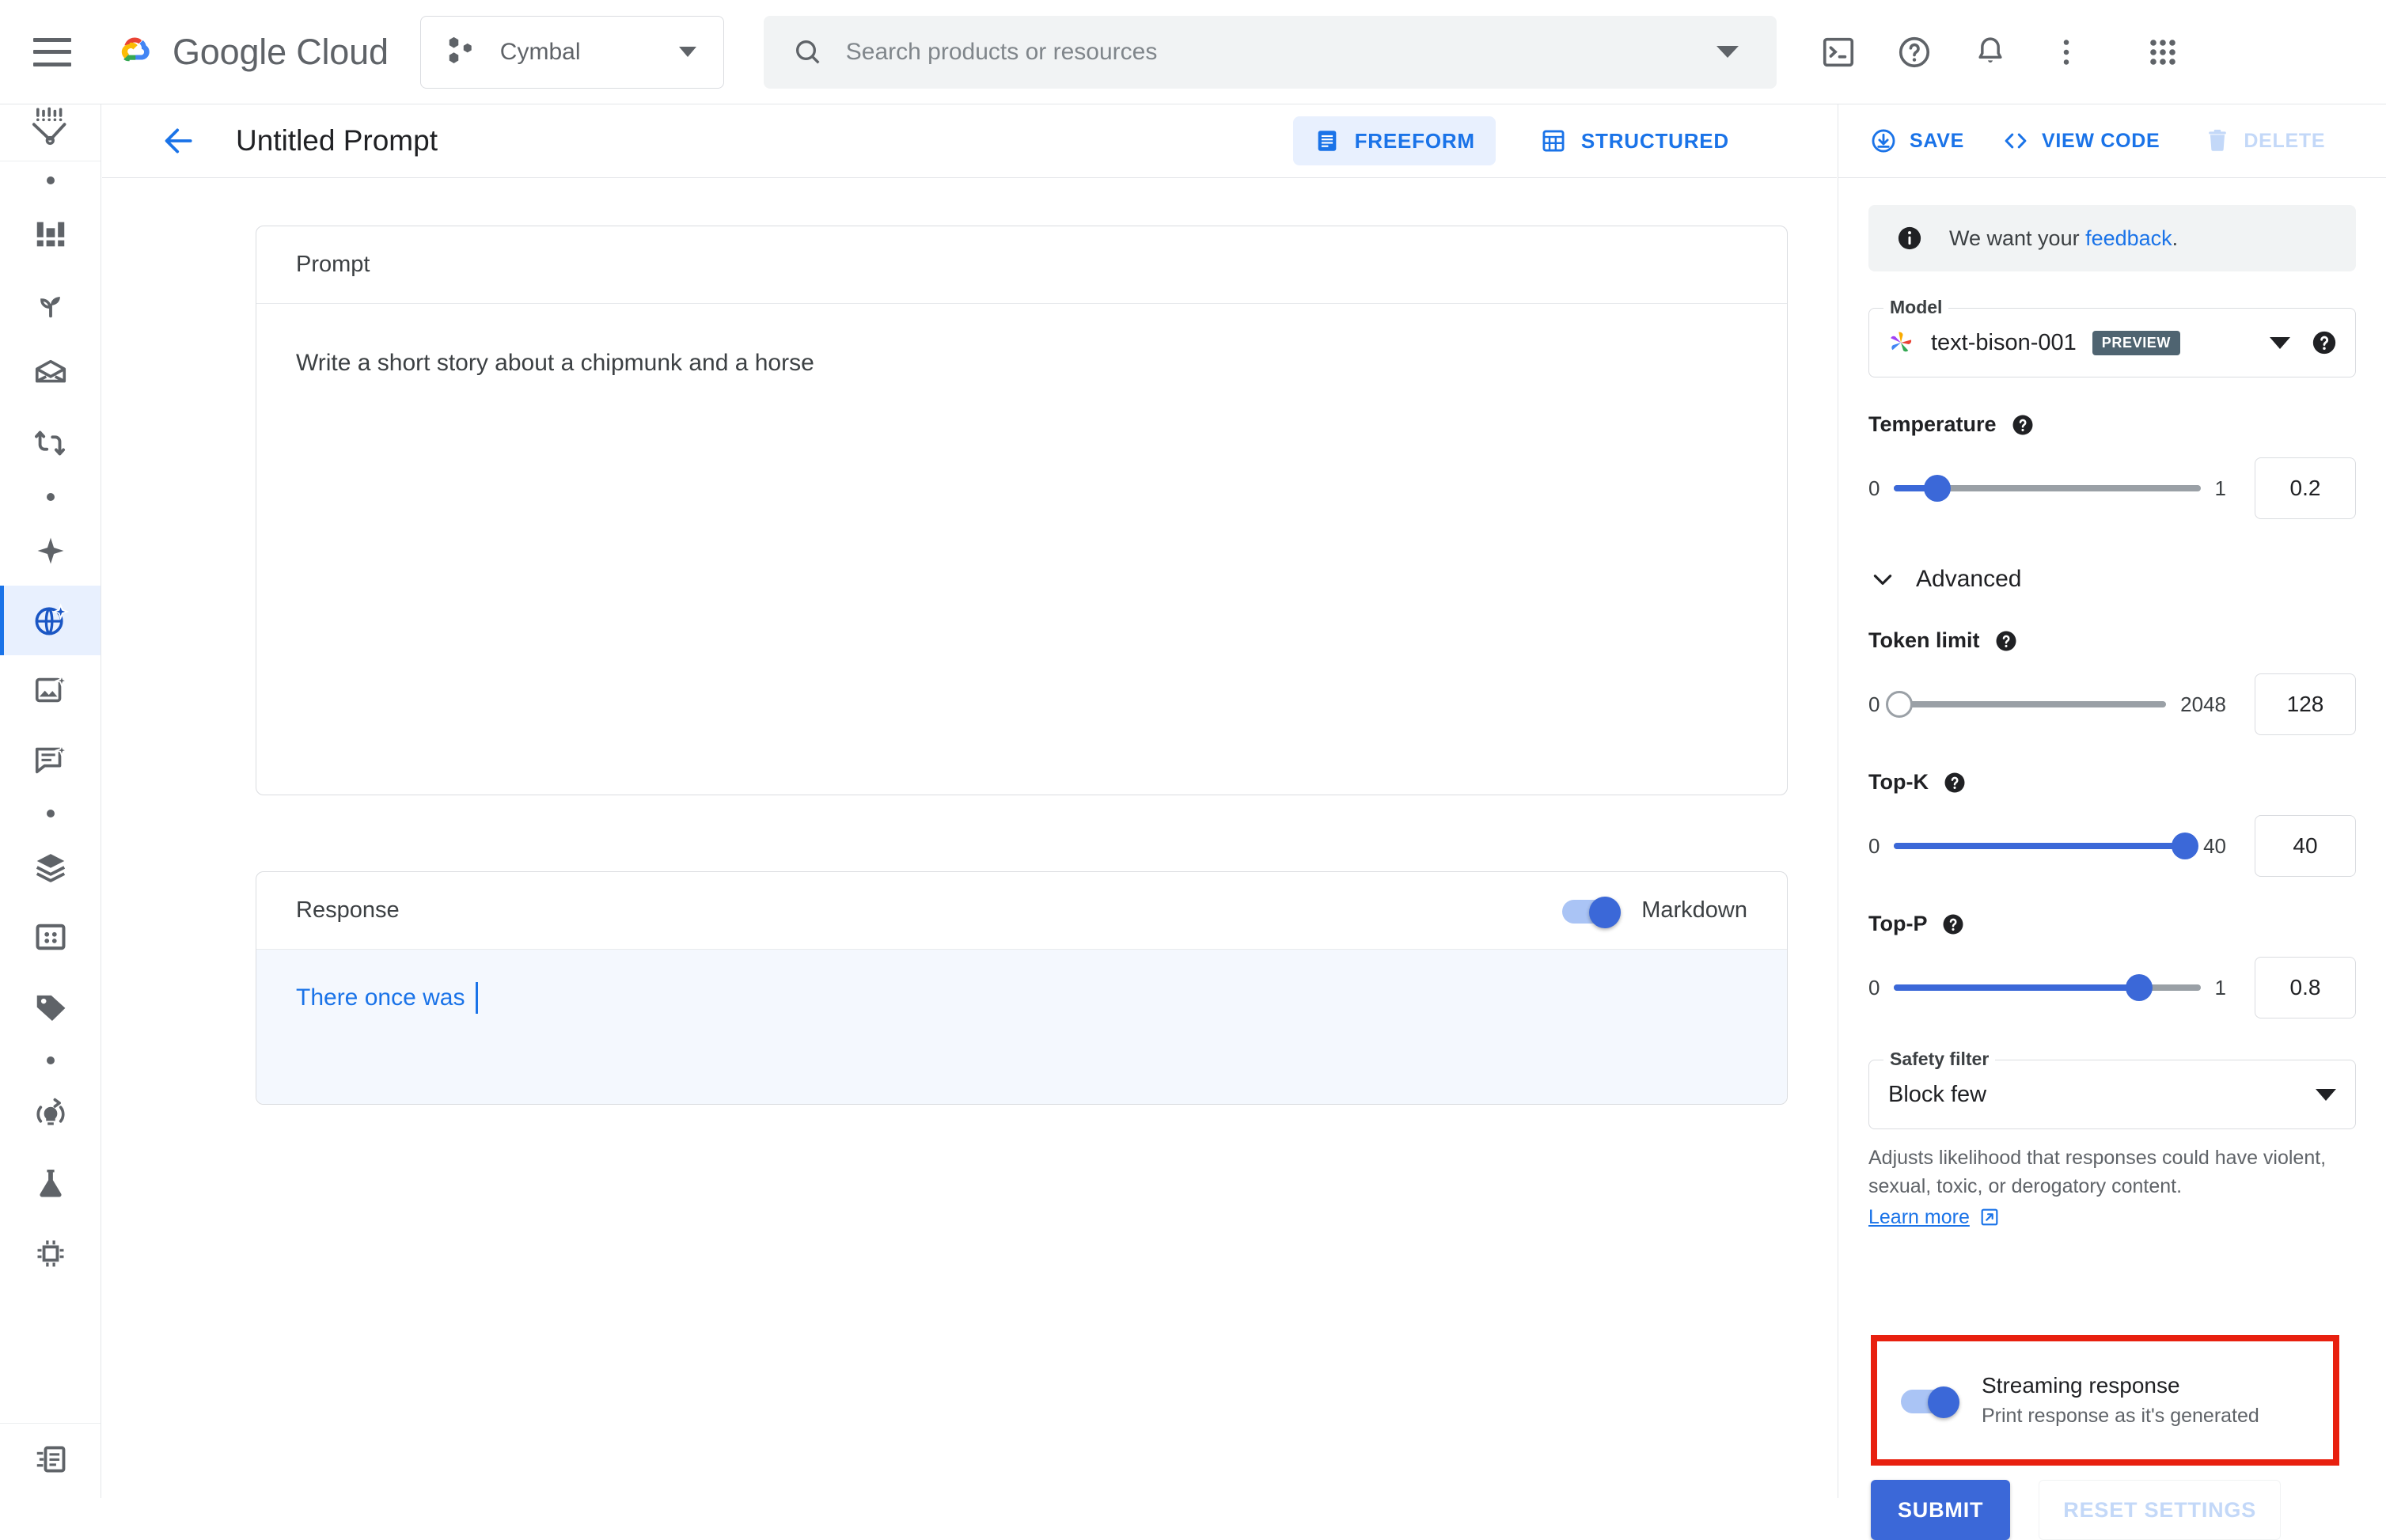 This screenshot has height=1540, width=2386. What do you see at coordinates (2305, 488) in the screenshot?
I see `temperature-value-input: 0.2` at bounding box center [2305, 488].